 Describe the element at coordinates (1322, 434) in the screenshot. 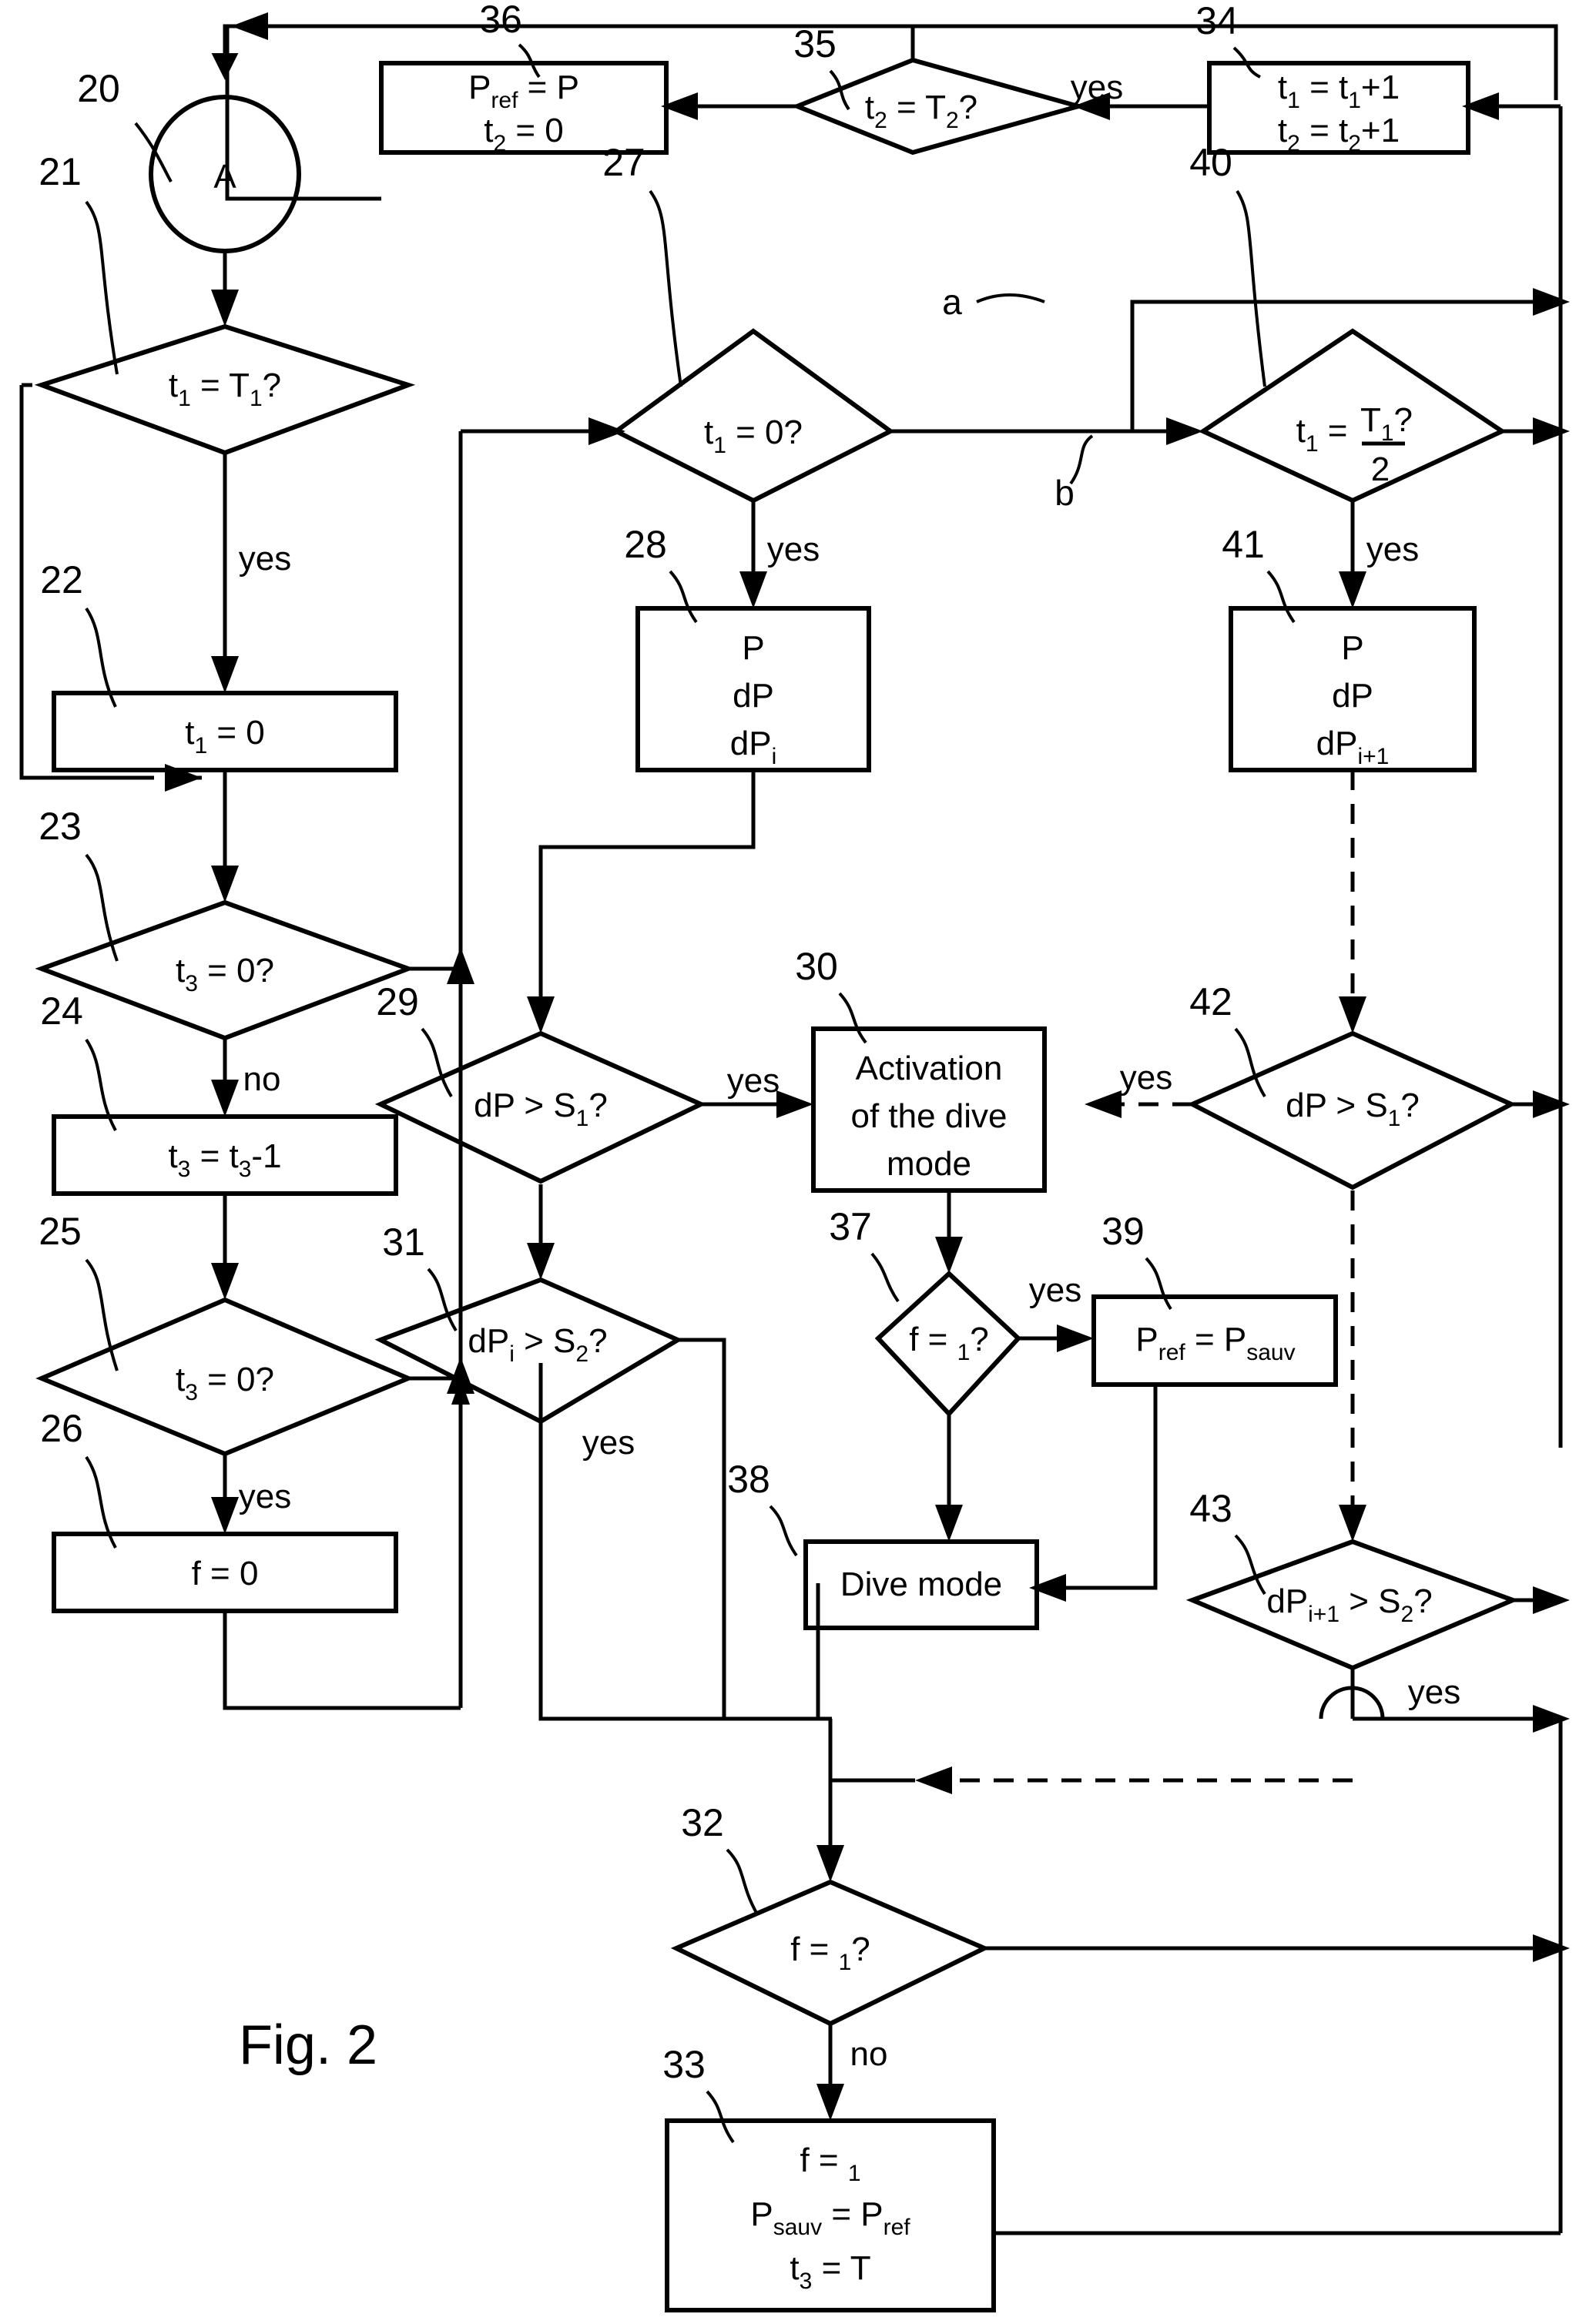

I see `decision-40-label: t1 =` at that location.